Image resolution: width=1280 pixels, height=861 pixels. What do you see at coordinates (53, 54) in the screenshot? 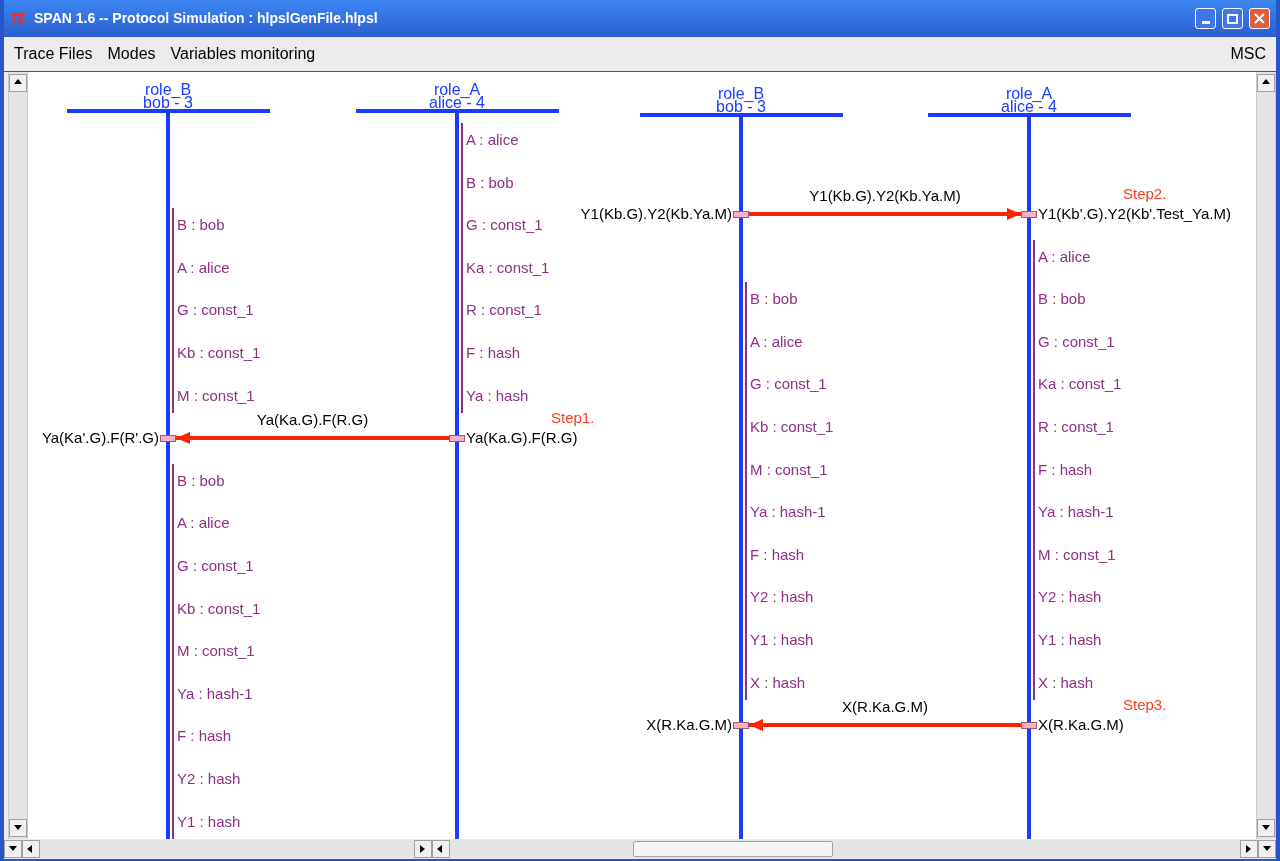
I see `menu-item: Trace Files` at bounding box center [53, 54].